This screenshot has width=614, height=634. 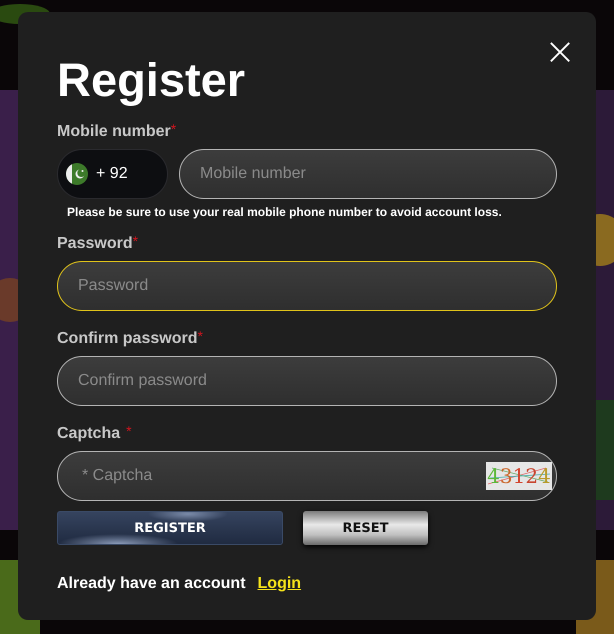 What do you see at coordinates (365, 528) in the screenshot?
I see `reset-button: RESET` at bounding box center [365, 528].